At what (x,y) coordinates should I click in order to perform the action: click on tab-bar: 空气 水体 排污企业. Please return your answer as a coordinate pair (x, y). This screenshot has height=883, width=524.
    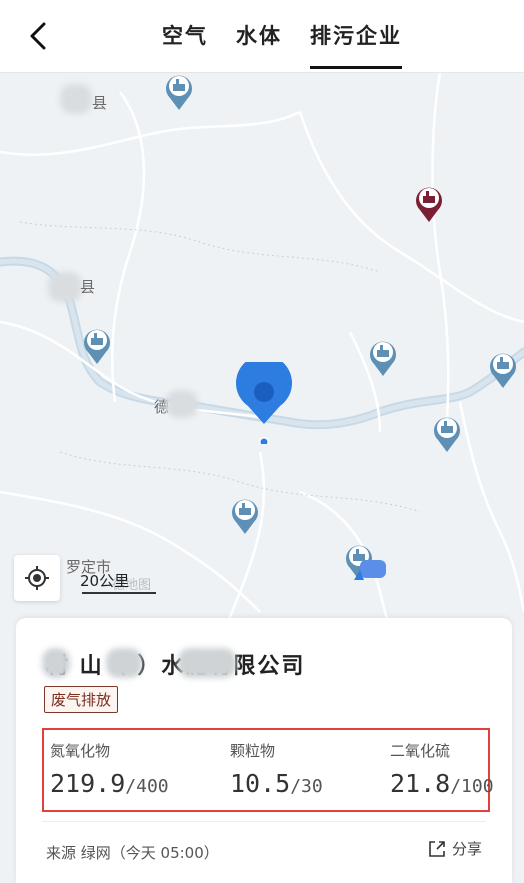
    Looking at the image, I should click on (262, 36).